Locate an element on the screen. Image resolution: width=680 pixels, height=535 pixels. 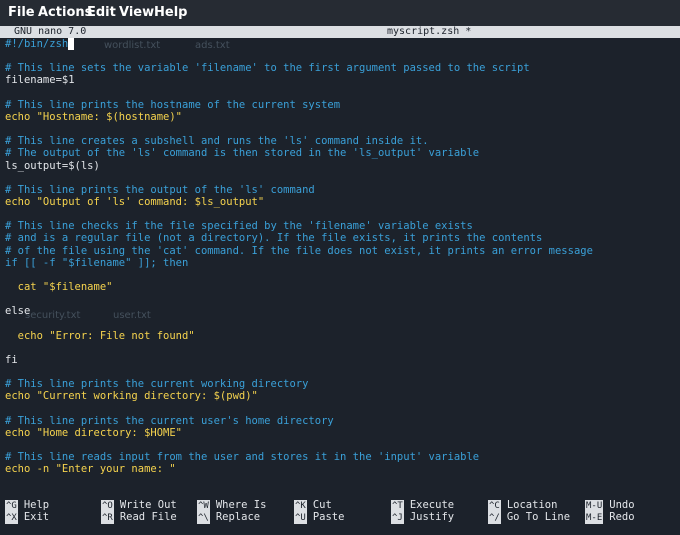
shortcut-label: Undo is located at coordinates (622, 505).